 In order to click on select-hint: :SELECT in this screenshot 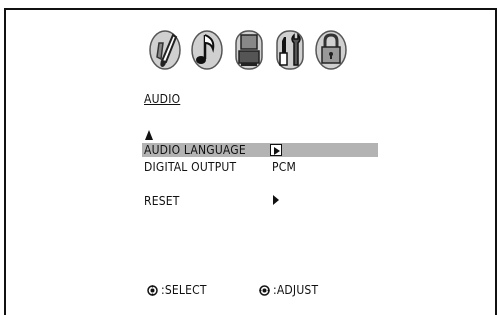, I will do `click(177, 290)`.